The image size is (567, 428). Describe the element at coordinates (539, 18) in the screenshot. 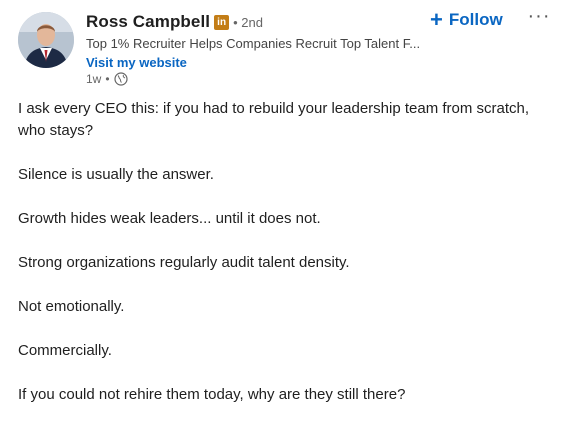

I see `more-options-icon: ···` at that location.